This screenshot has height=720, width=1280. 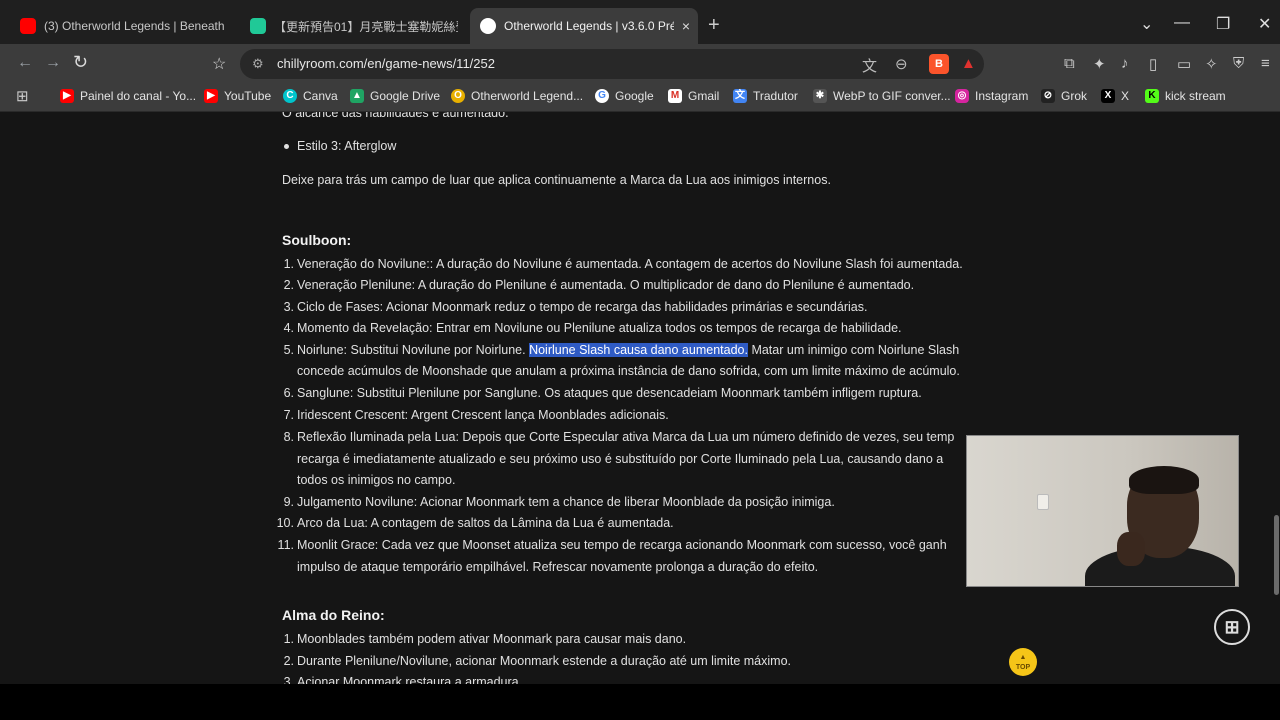 What do you see at coordinates (219, 64) in the screenshot?
I see `bookmark-star-icon: ☆` at bounding box center [219, 64].